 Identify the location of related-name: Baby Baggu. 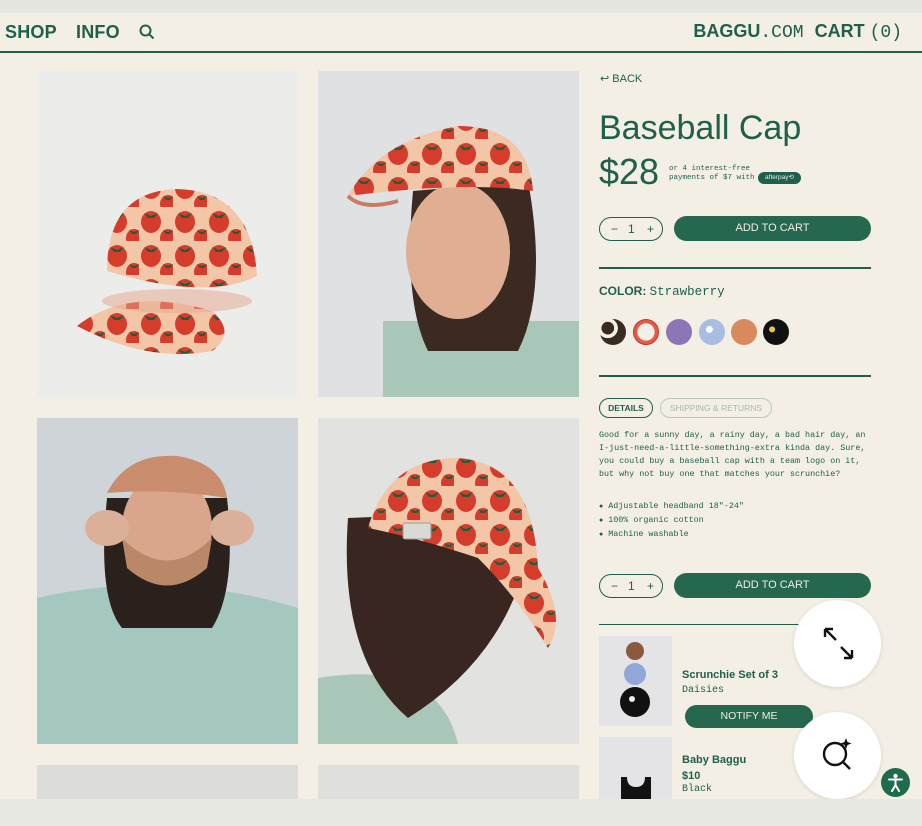
(714, 760).